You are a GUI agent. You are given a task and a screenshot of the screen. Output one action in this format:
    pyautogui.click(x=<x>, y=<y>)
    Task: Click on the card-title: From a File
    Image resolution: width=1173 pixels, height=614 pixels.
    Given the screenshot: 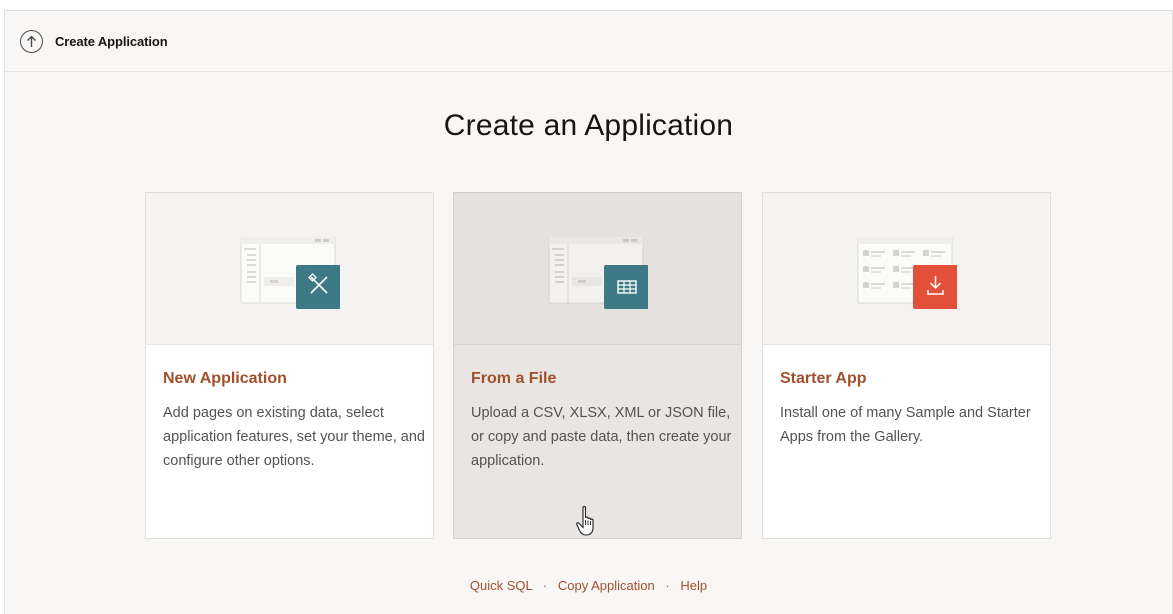 What is the action you would take?
    pyautogui.click(x=514, y=378)
    